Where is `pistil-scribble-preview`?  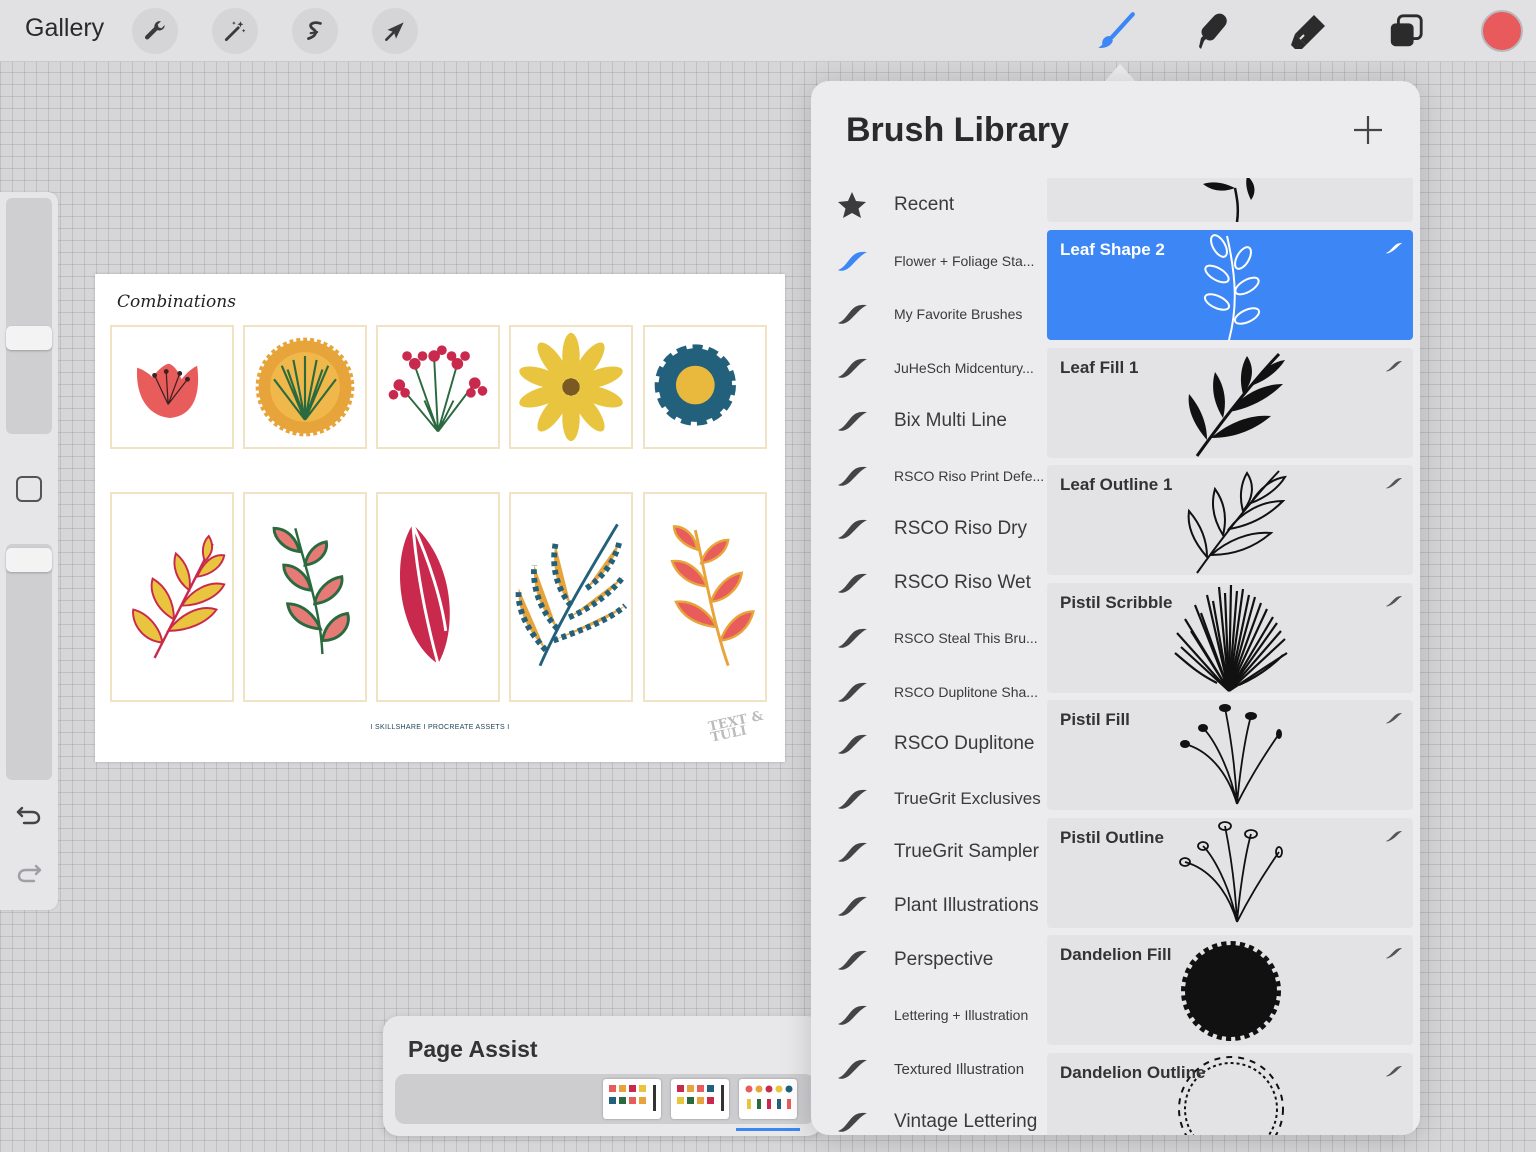
pistil-scribble-preview is located at coordinates (1231, 638).